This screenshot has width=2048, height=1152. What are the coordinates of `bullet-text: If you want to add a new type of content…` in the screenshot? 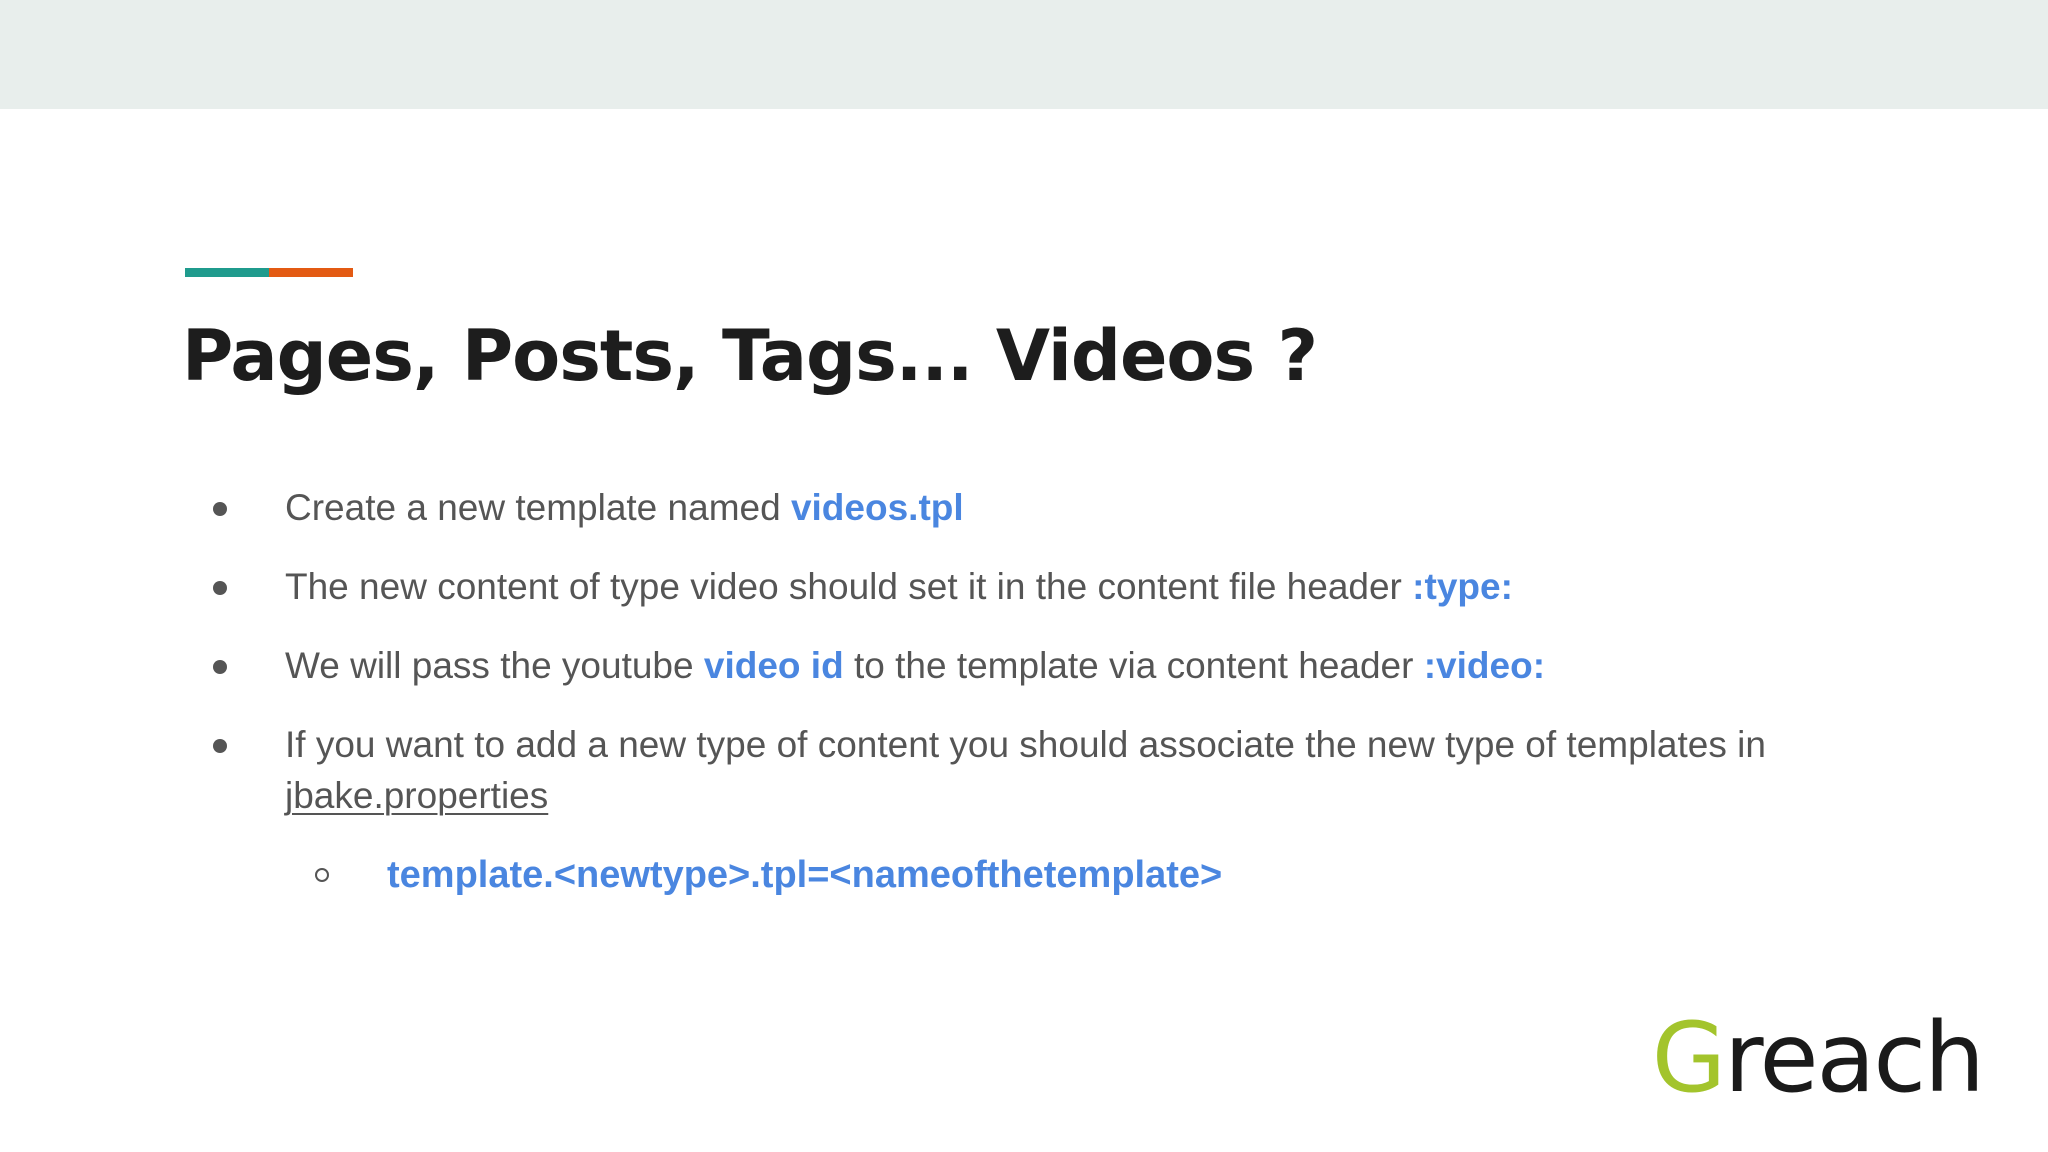 It's located at (1035, 770).